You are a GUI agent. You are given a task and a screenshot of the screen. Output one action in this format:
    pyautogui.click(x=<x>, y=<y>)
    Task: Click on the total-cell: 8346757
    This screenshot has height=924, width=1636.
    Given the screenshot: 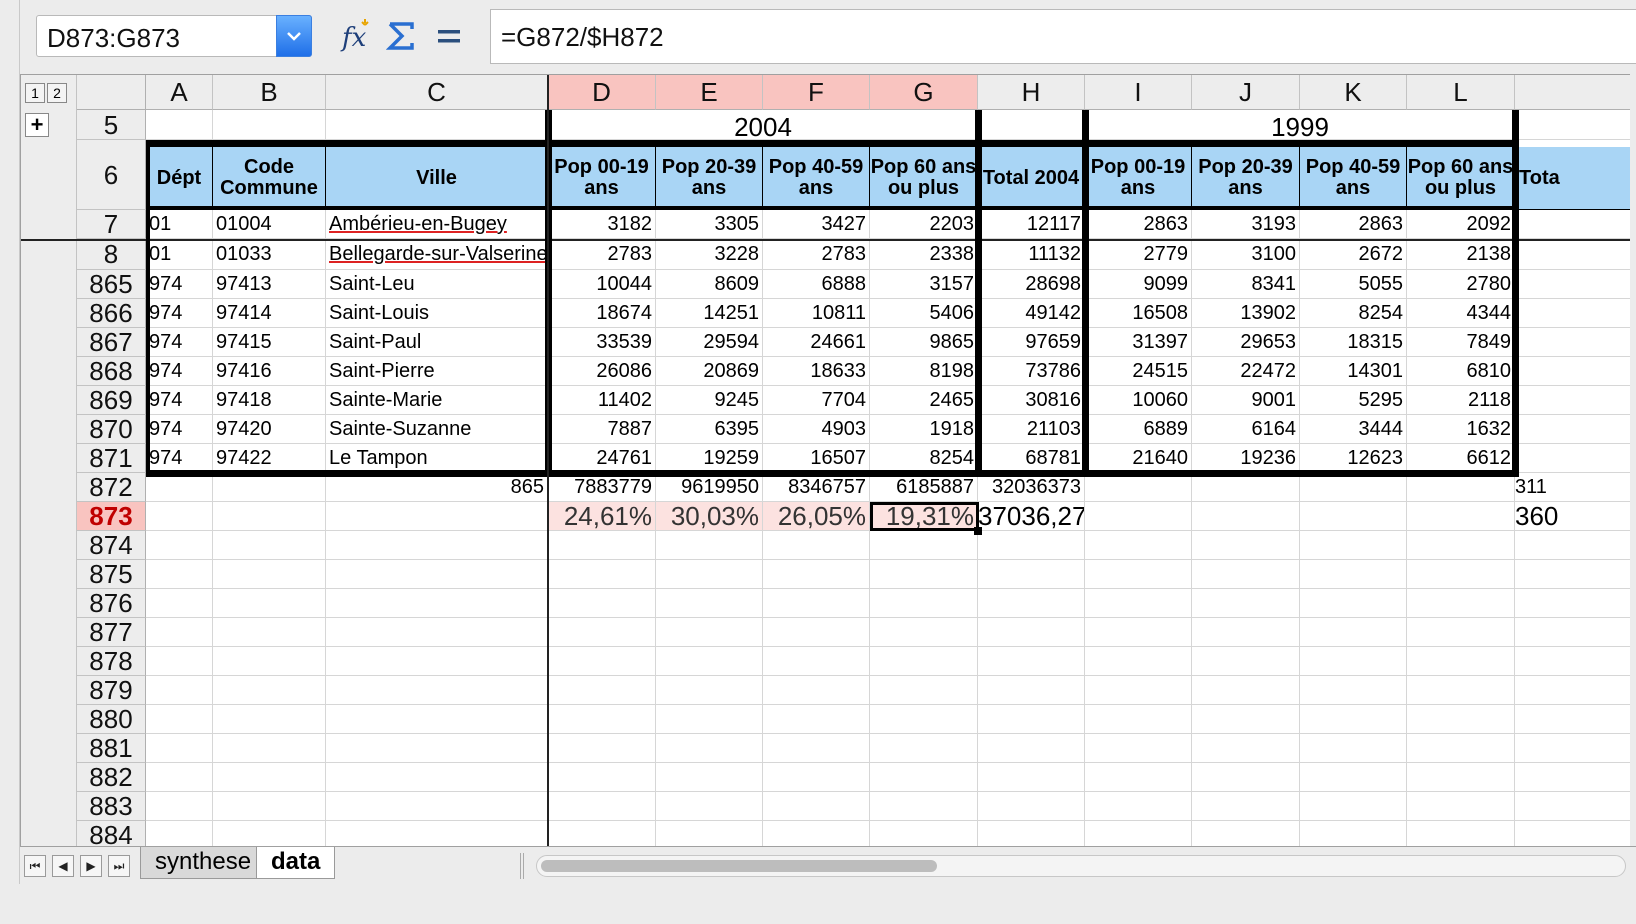 What is the action you would take?
    pyautogui.click(x=816, y=487)
    